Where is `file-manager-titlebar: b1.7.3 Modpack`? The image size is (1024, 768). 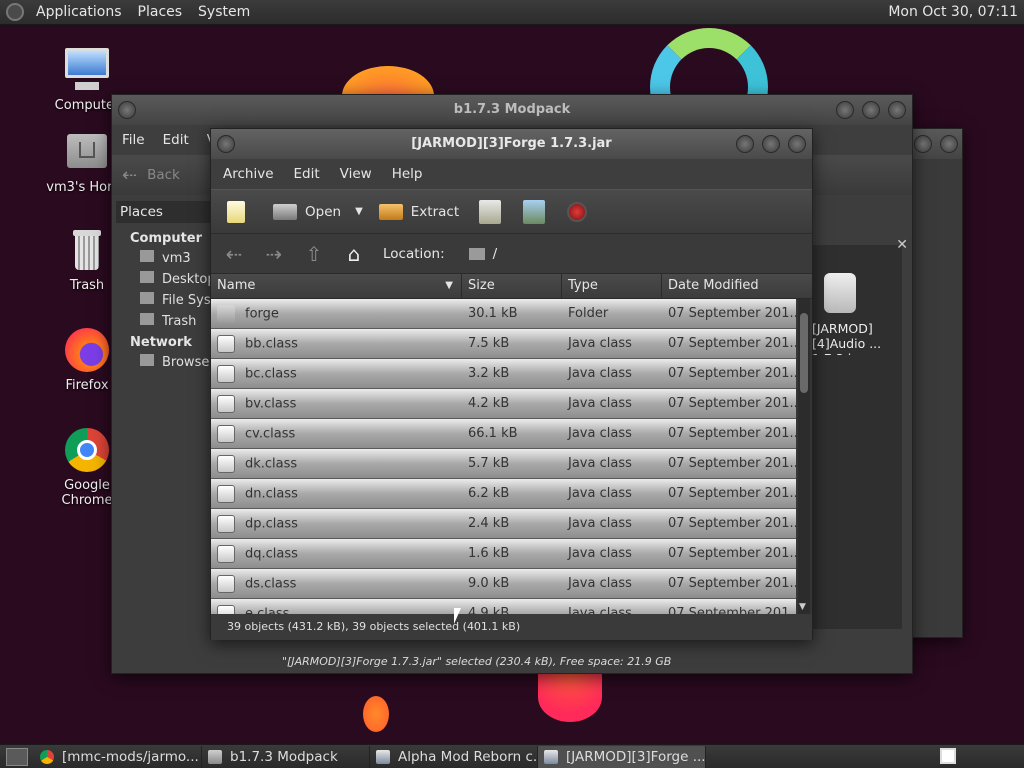
file-manager-titlebar: b1.7.3 Modpack is located at coordinates (512, 110).